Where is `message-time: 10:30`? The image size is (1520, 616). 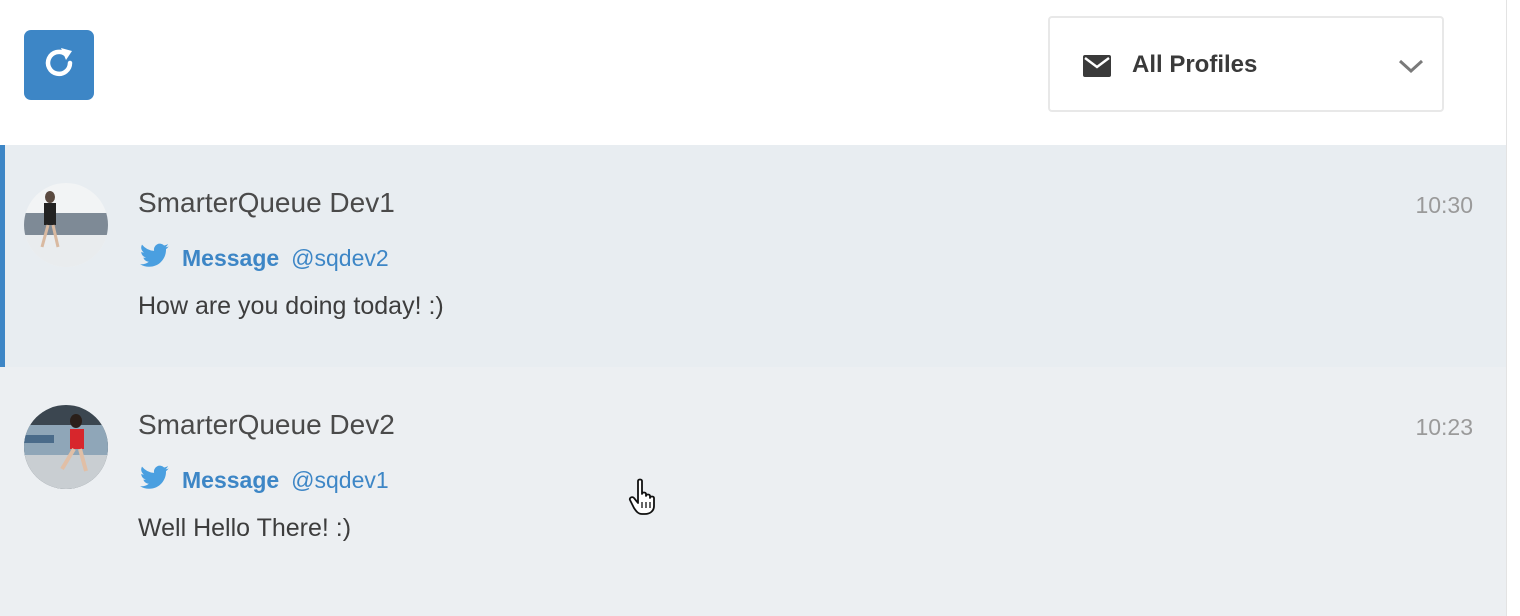 message-time: 10:30 is located at coordinates (1444, 205).